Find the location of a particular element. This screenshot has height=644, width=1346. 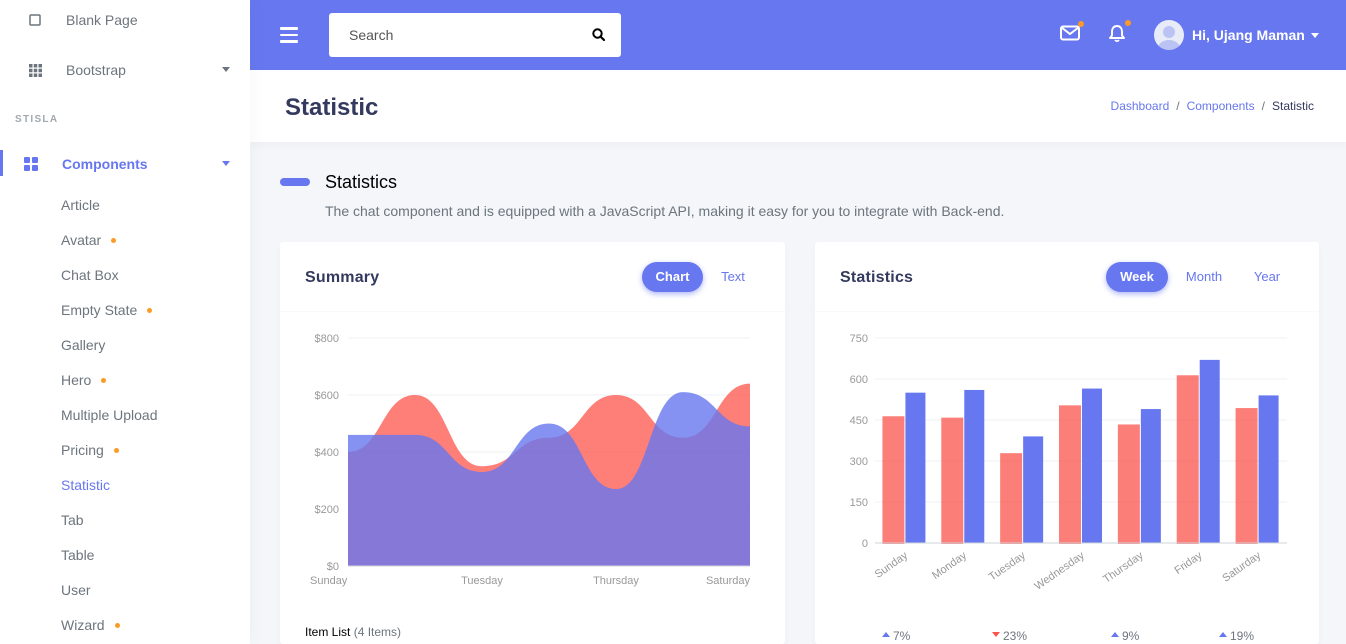

sidebar-subitem-hero: Hero is located at coordinates (84, 380).